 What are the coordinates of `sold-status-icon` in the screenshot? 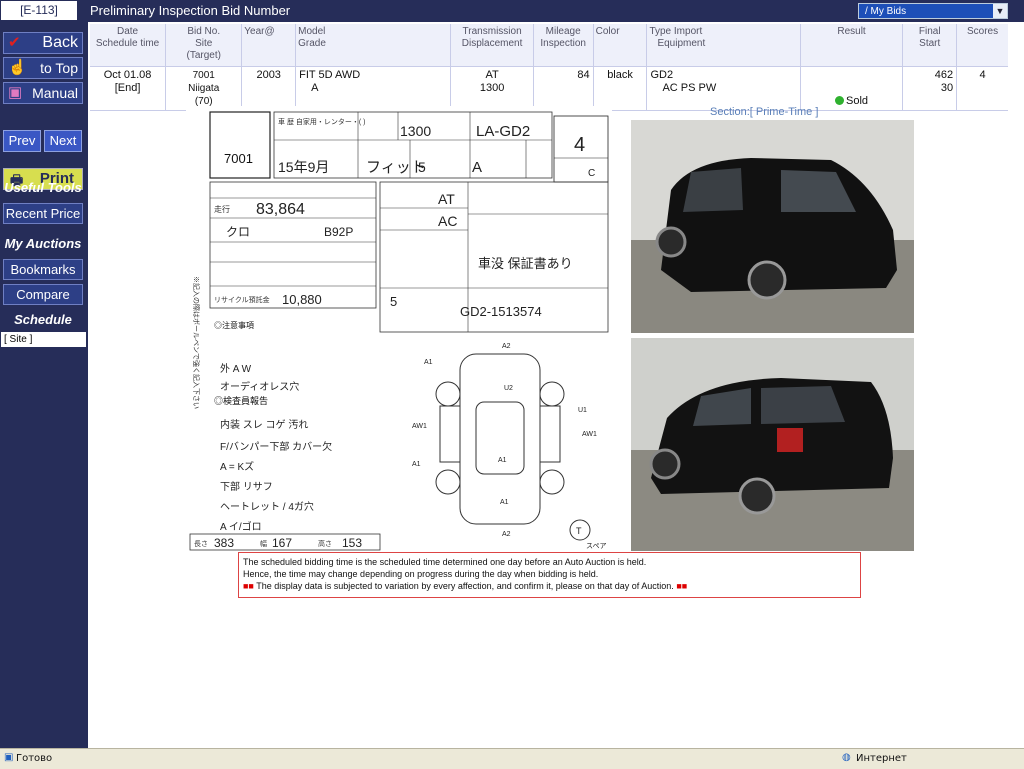 It's located at (840, 100).